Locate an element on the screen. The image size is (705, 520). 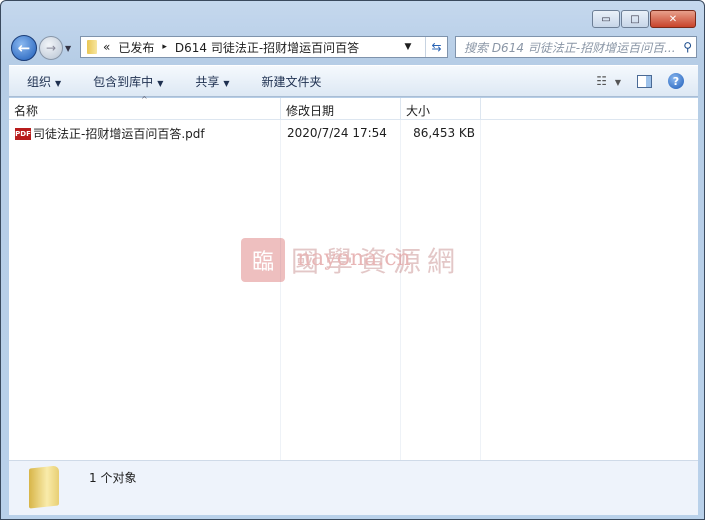
watermark-logo: 臨 國學資源網 nayona.cn is located at coordinates (351, 260).